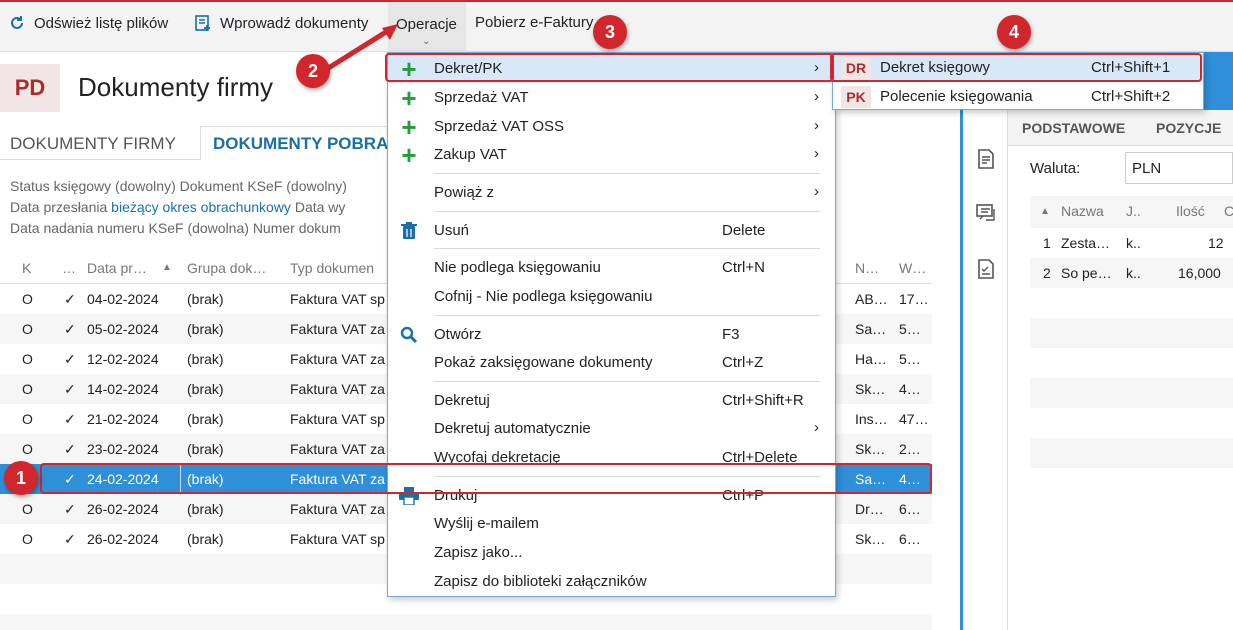 Image resolution: width=1233 pixels, height=630 pixels. I want to click on menu-item-send-email: Wyślij e-mailem, so click(611, 524).